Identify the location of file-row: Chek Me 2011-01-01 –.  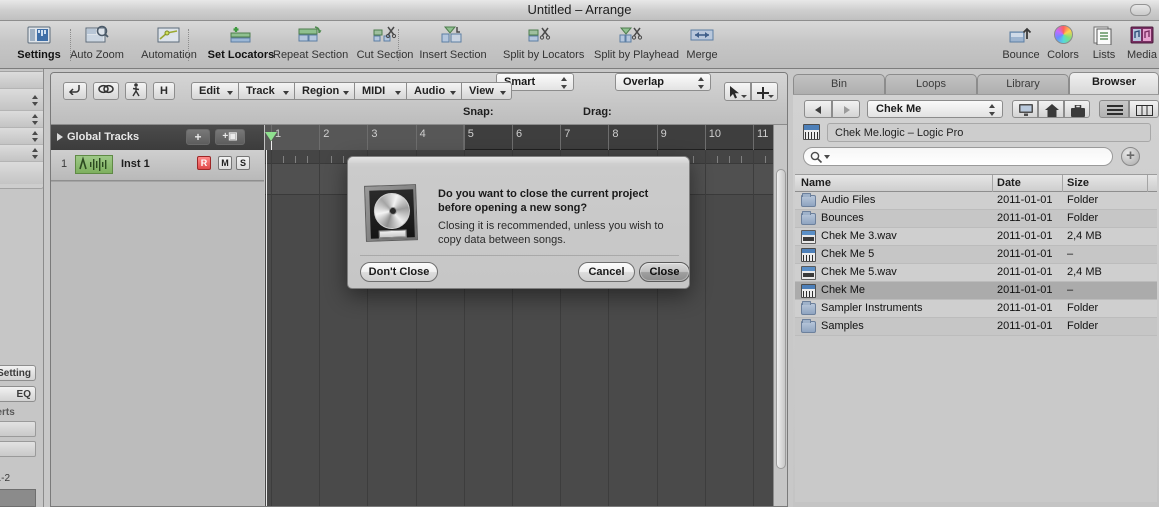
(976, 291).